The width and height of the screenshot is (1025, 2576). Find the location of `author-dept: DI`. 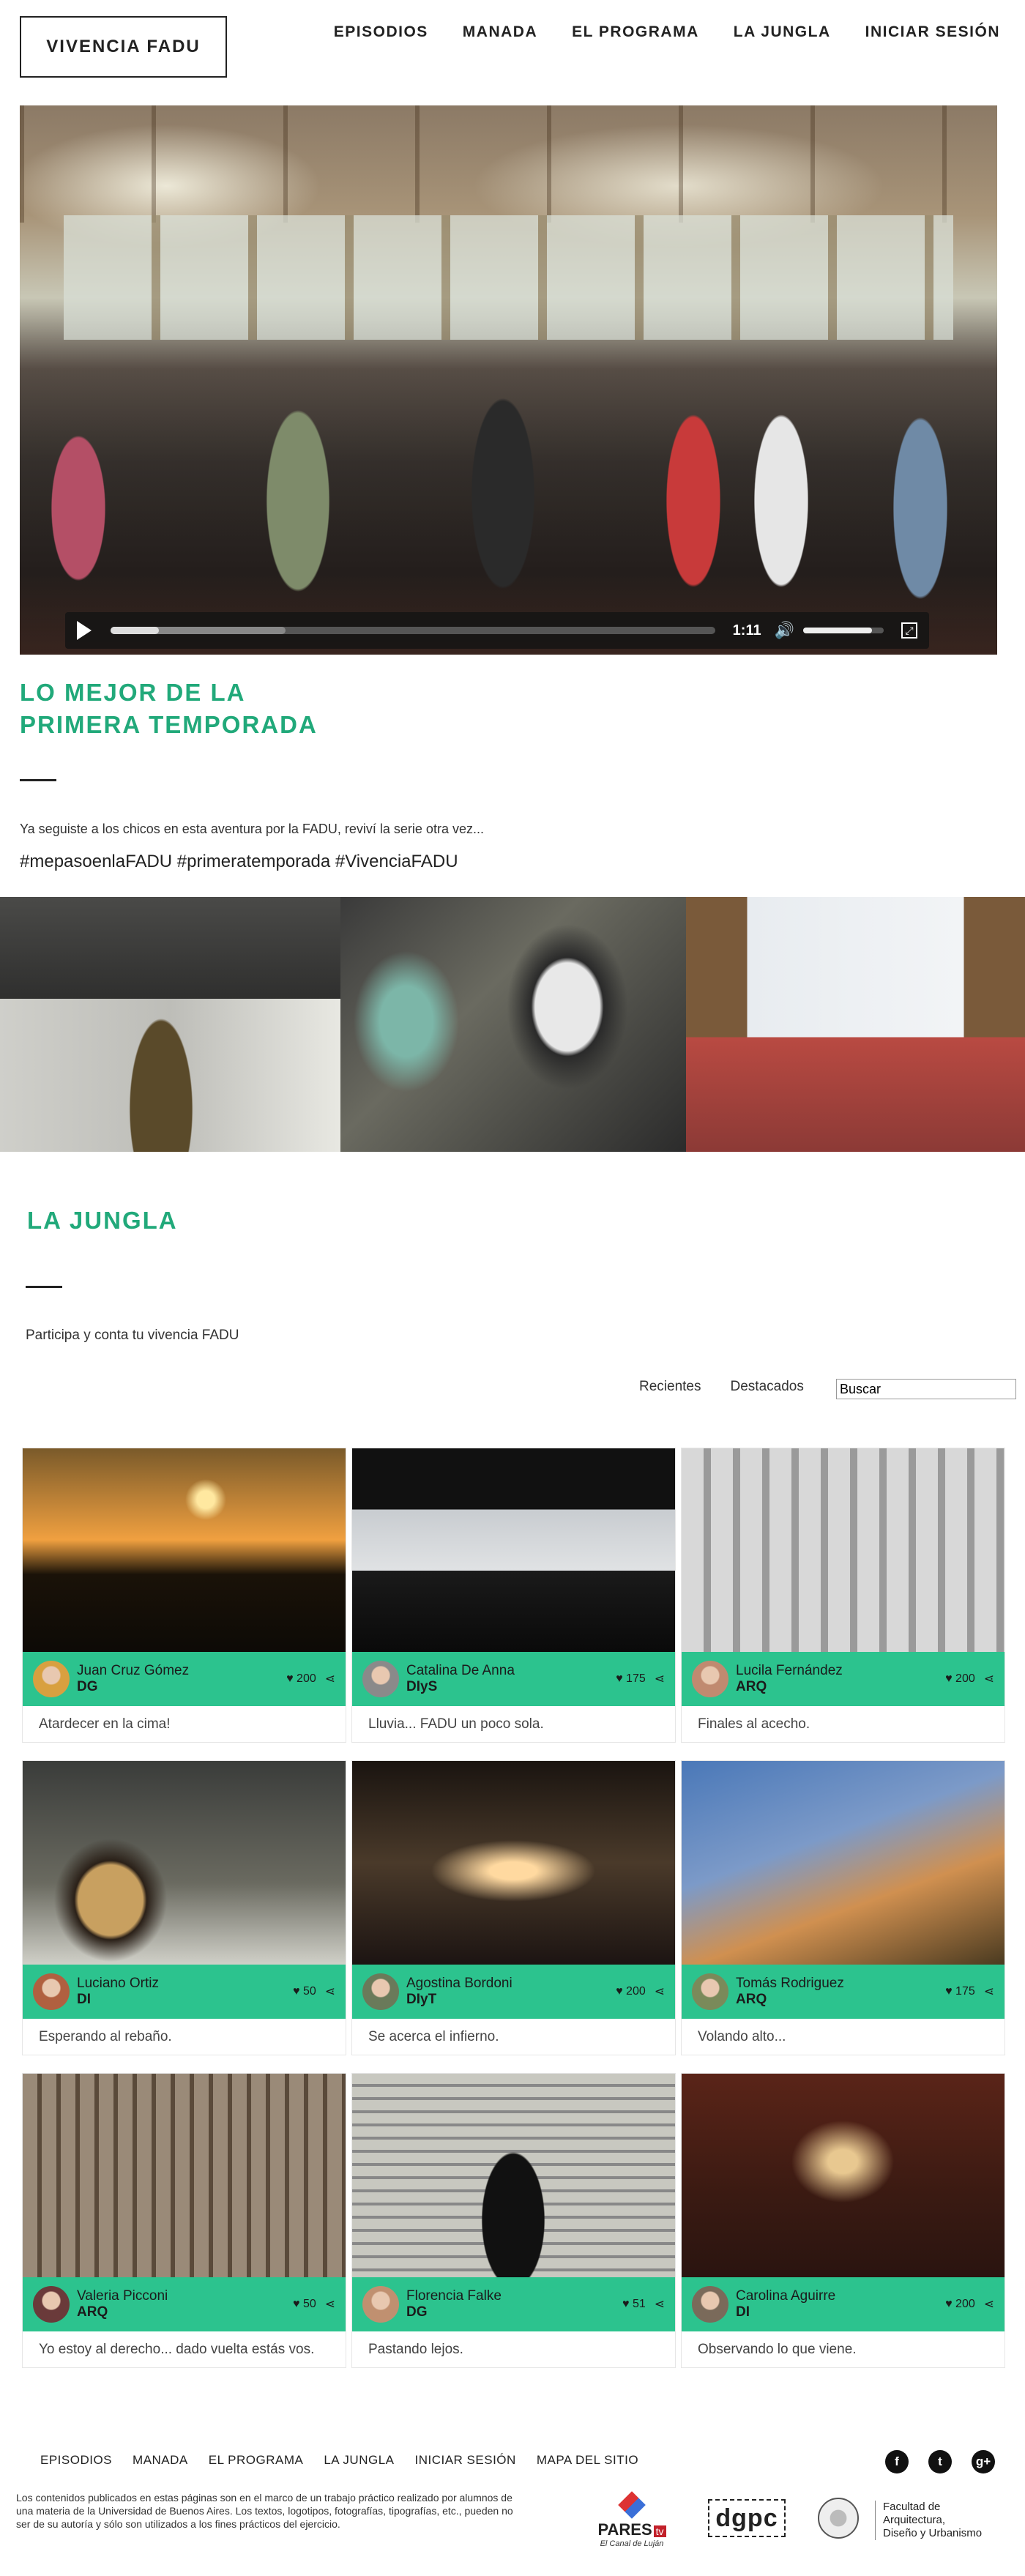

author-dept: DI is located at coordinates (84, 1999).